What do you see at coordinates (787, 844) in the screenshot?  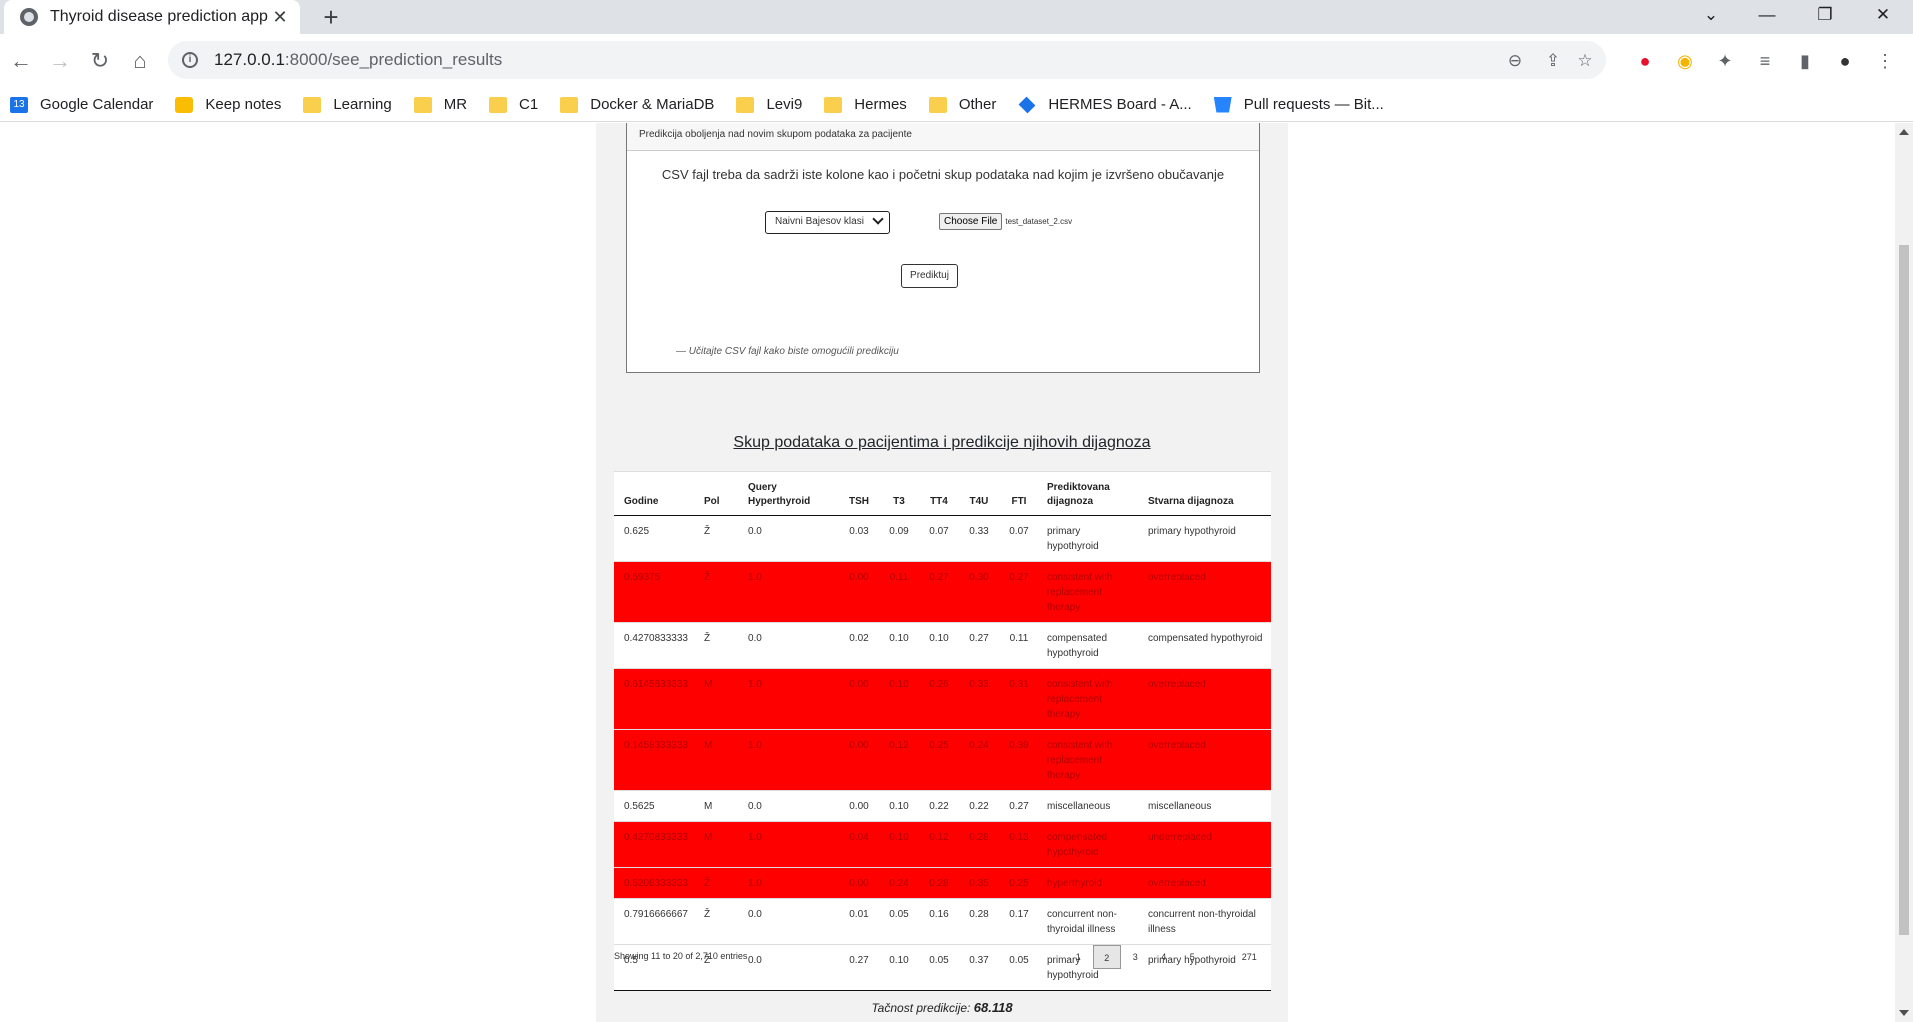 I see `cell-query-hyperthyroid: 1.0` at bounding box center [787, 844].